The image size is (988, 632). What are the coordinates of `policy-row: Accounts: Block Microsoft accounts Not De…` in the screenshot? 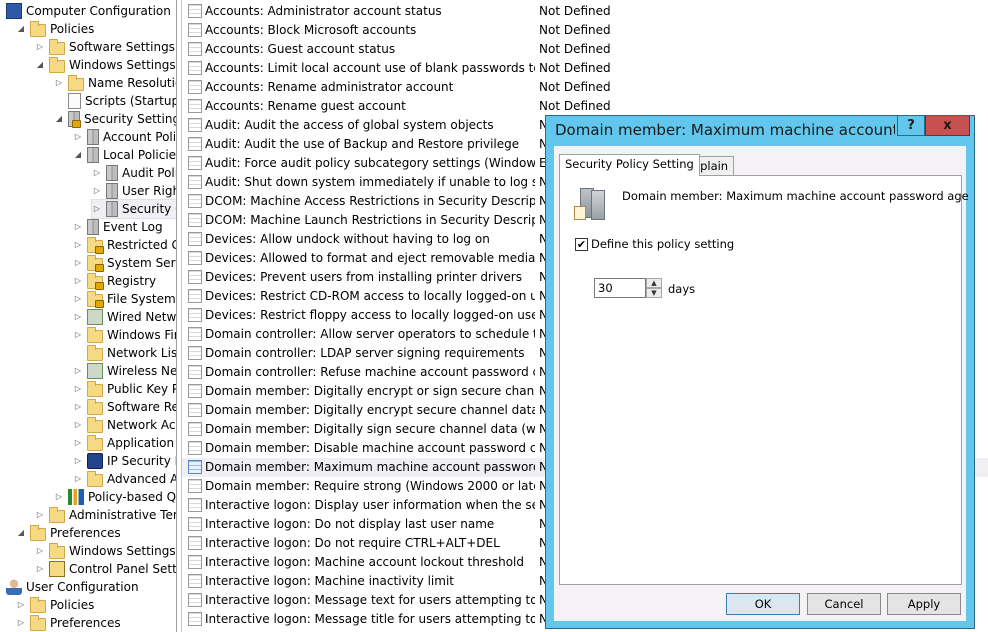 It's located at (585, 30).